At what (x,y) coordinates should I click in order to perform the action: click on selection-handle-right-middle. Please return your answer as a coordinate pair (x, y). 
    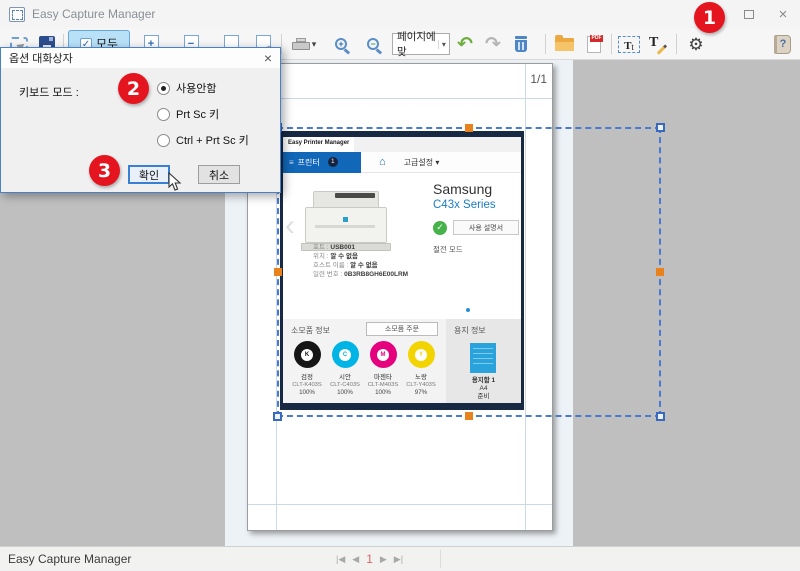
    Looking at the image, I should click on (660, 272).